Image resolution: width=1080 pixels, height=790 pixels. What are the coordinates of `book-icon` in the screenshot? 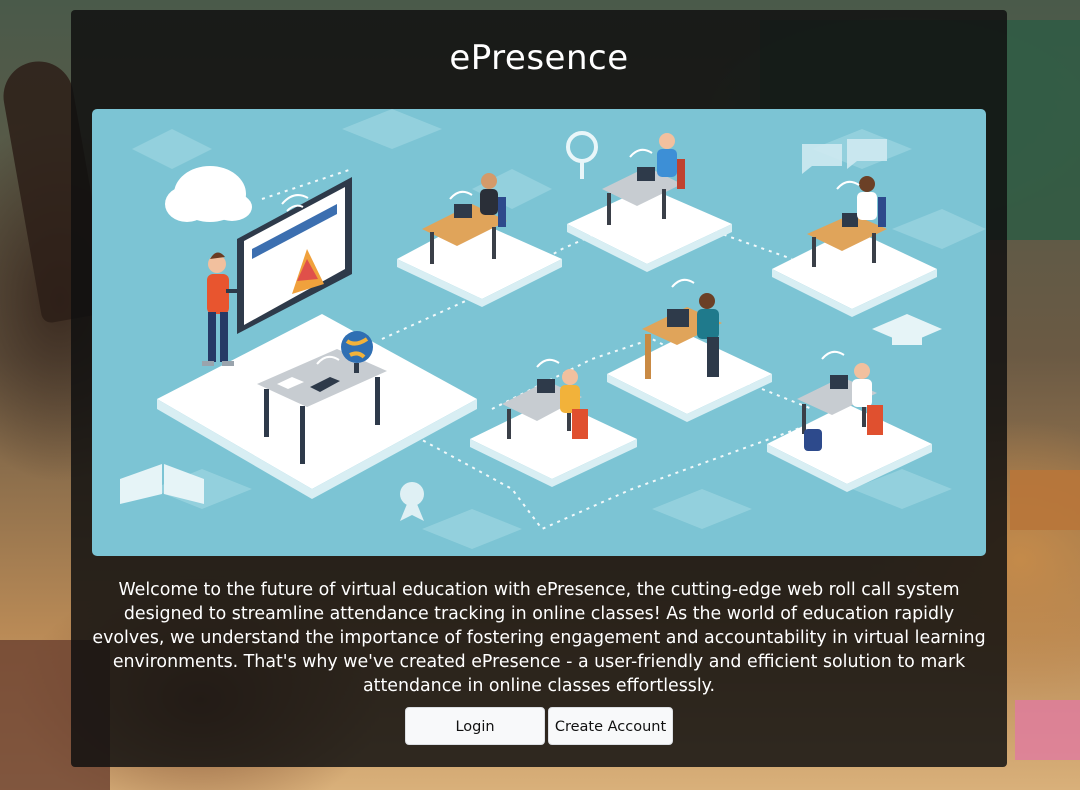 It's located at (162, 484).